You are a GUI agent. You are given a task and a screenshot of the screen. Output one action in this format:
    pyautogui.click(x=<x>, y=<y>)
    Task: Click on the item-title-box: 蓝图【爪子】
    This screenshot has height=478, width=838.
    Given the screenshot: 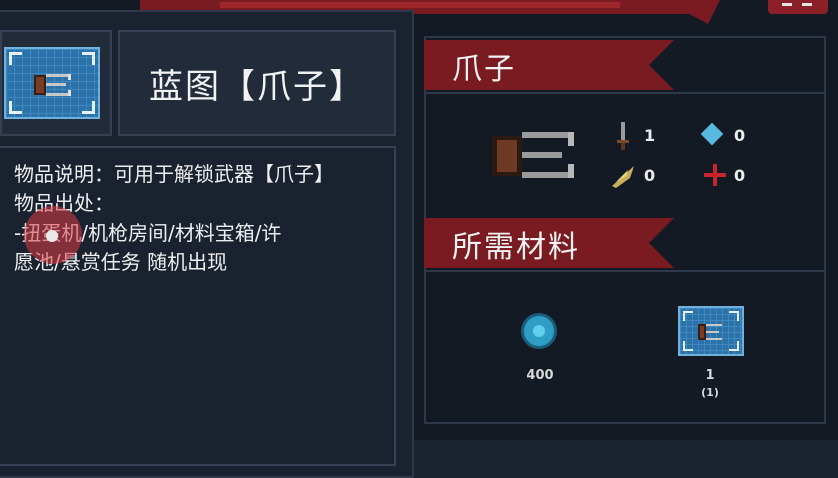 What is the action you would take?
    pyautogui.click(x=257, y=83)
    